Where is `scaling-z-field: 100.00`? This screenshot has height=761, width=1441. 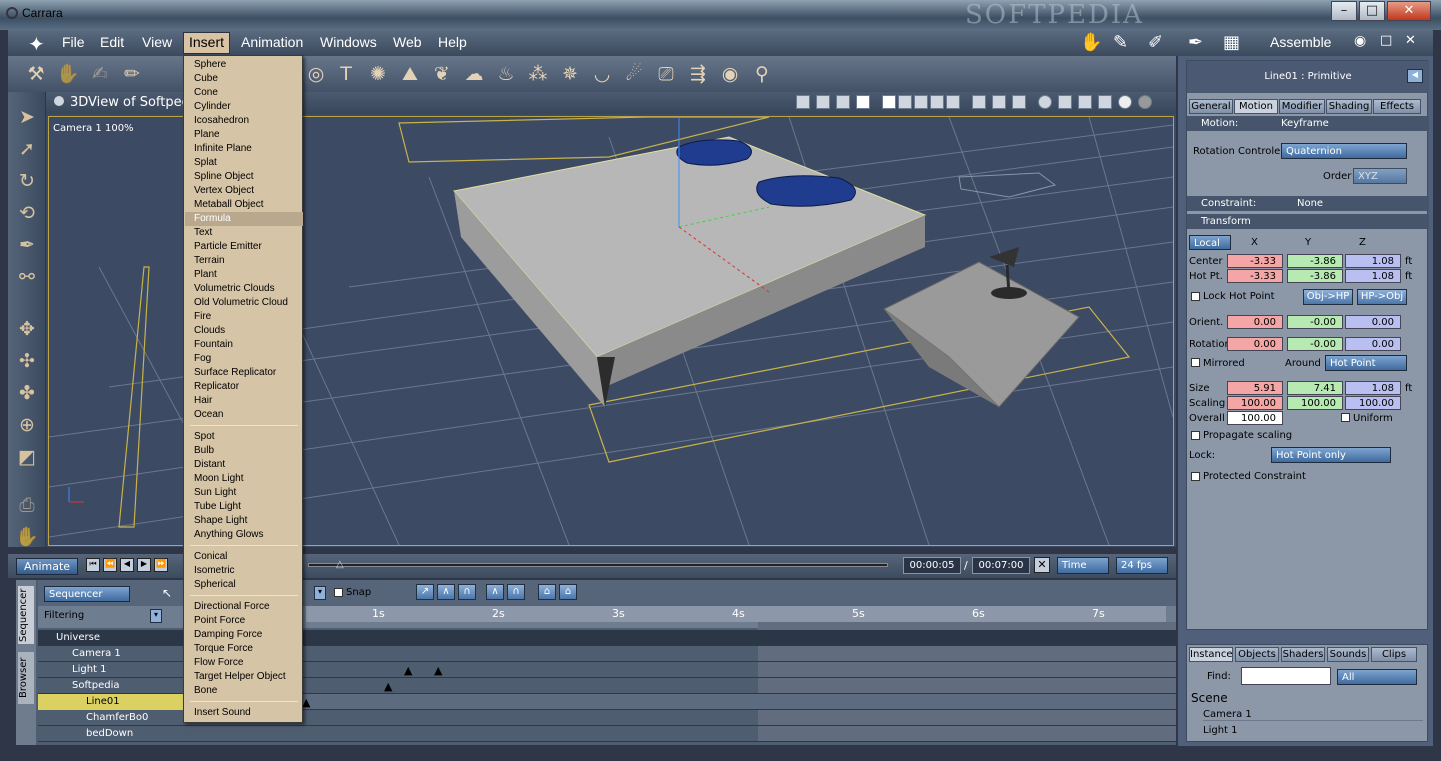 scaling-z-field: 100.00 is located at coordinates (1373, 403).